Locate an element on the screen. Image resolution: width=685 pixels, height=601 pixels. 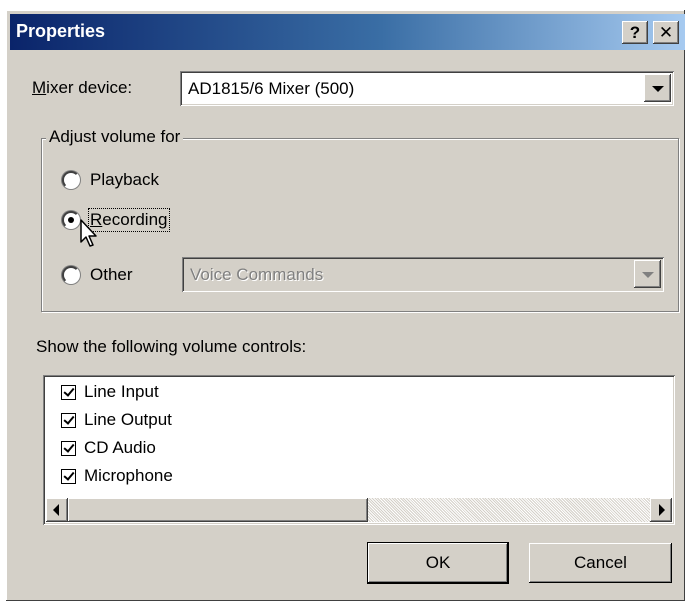
scroll-left-button is located at coordinates (57, 510).